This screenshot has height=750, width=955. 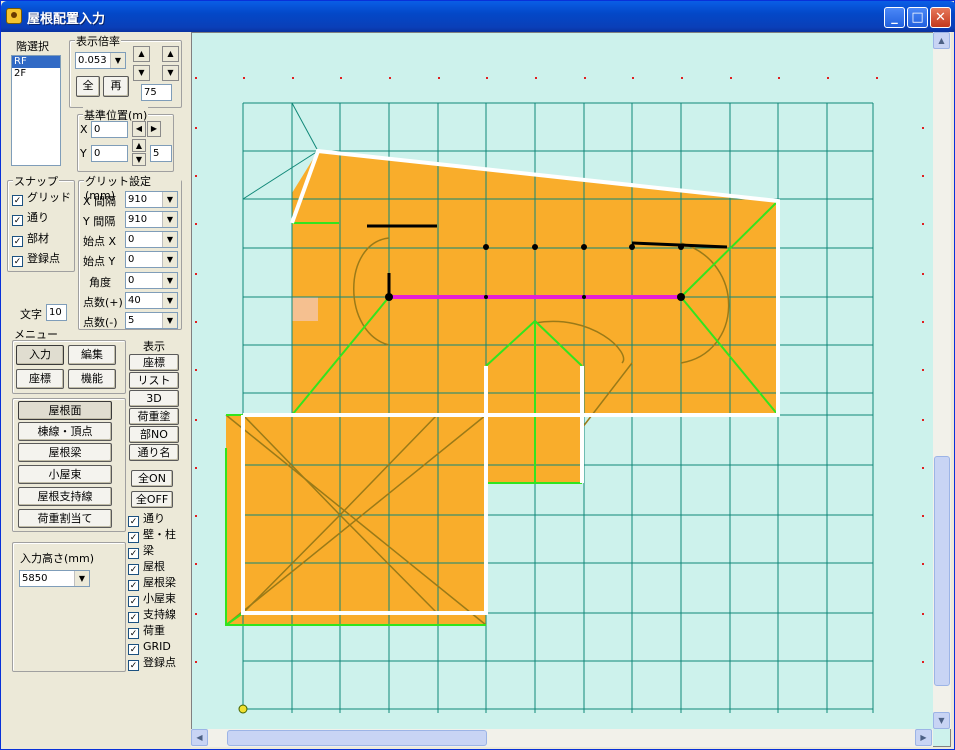 I want to click on display-3d-button: 3D, so click(x=154, y=398).